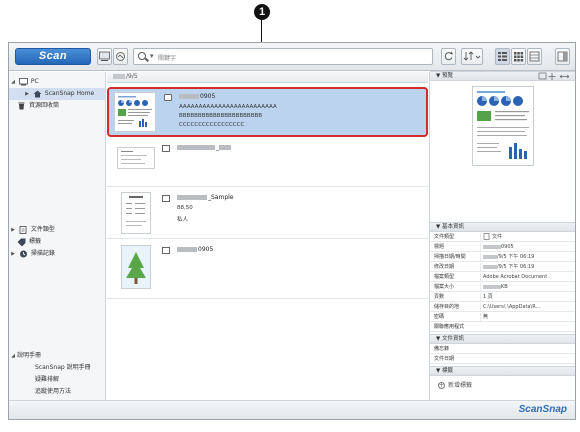 Image resolution: width=580 pixels, height=432 pixels. What do you see at coordinates (502, 339) in the screenshot?
I see `doc-info-header: ▼ 文件資訊` at bounding box center [502, 339].